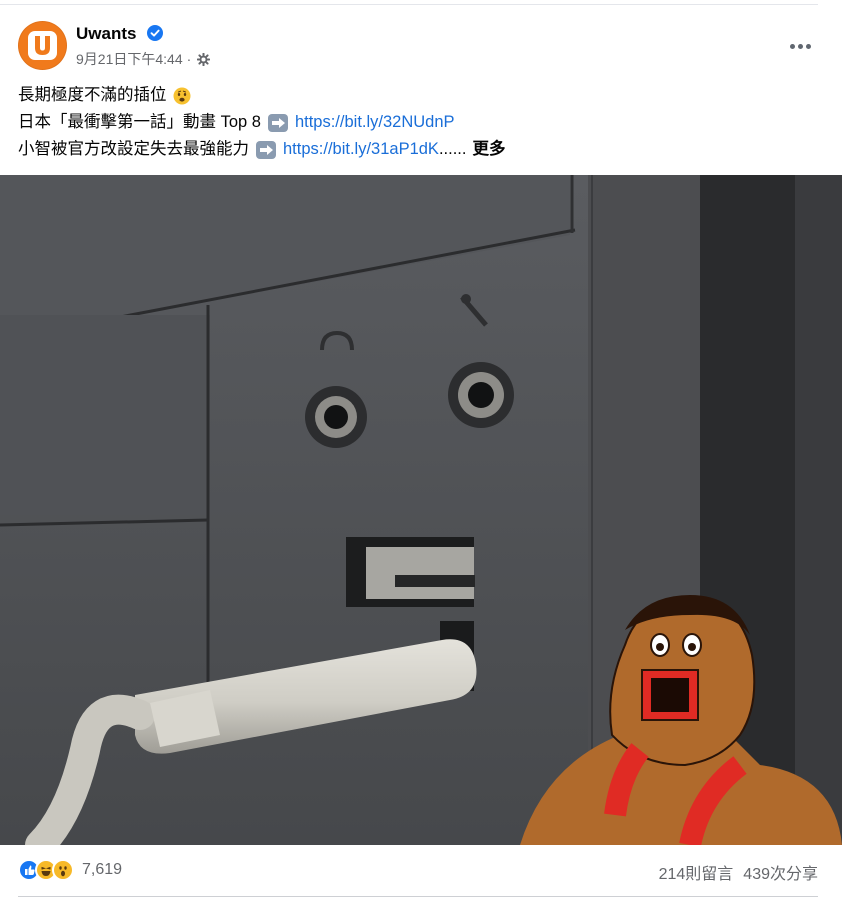 The width and height of the screenshot is (842, 900). Describe the element at coordinates (102, 870) in the screenshot. I see `reaction-count: 7,619` at that location.